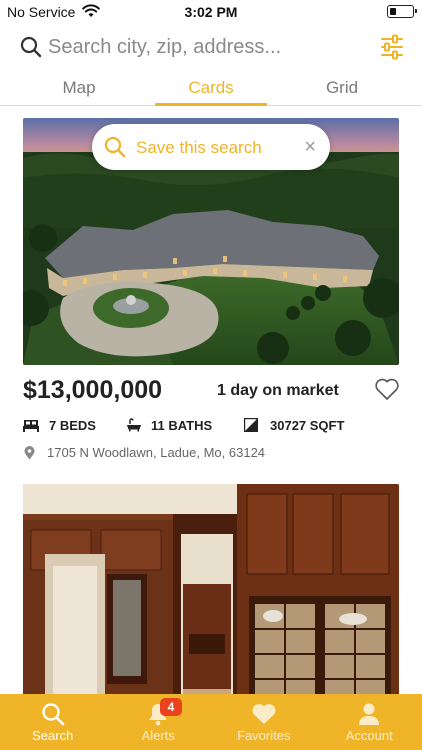 This screenshot has width=422, height=750. What do you see at coordinates (29, 453) in the screenshot?
I see `location-pin-icon` at bounding box center [29, 453].